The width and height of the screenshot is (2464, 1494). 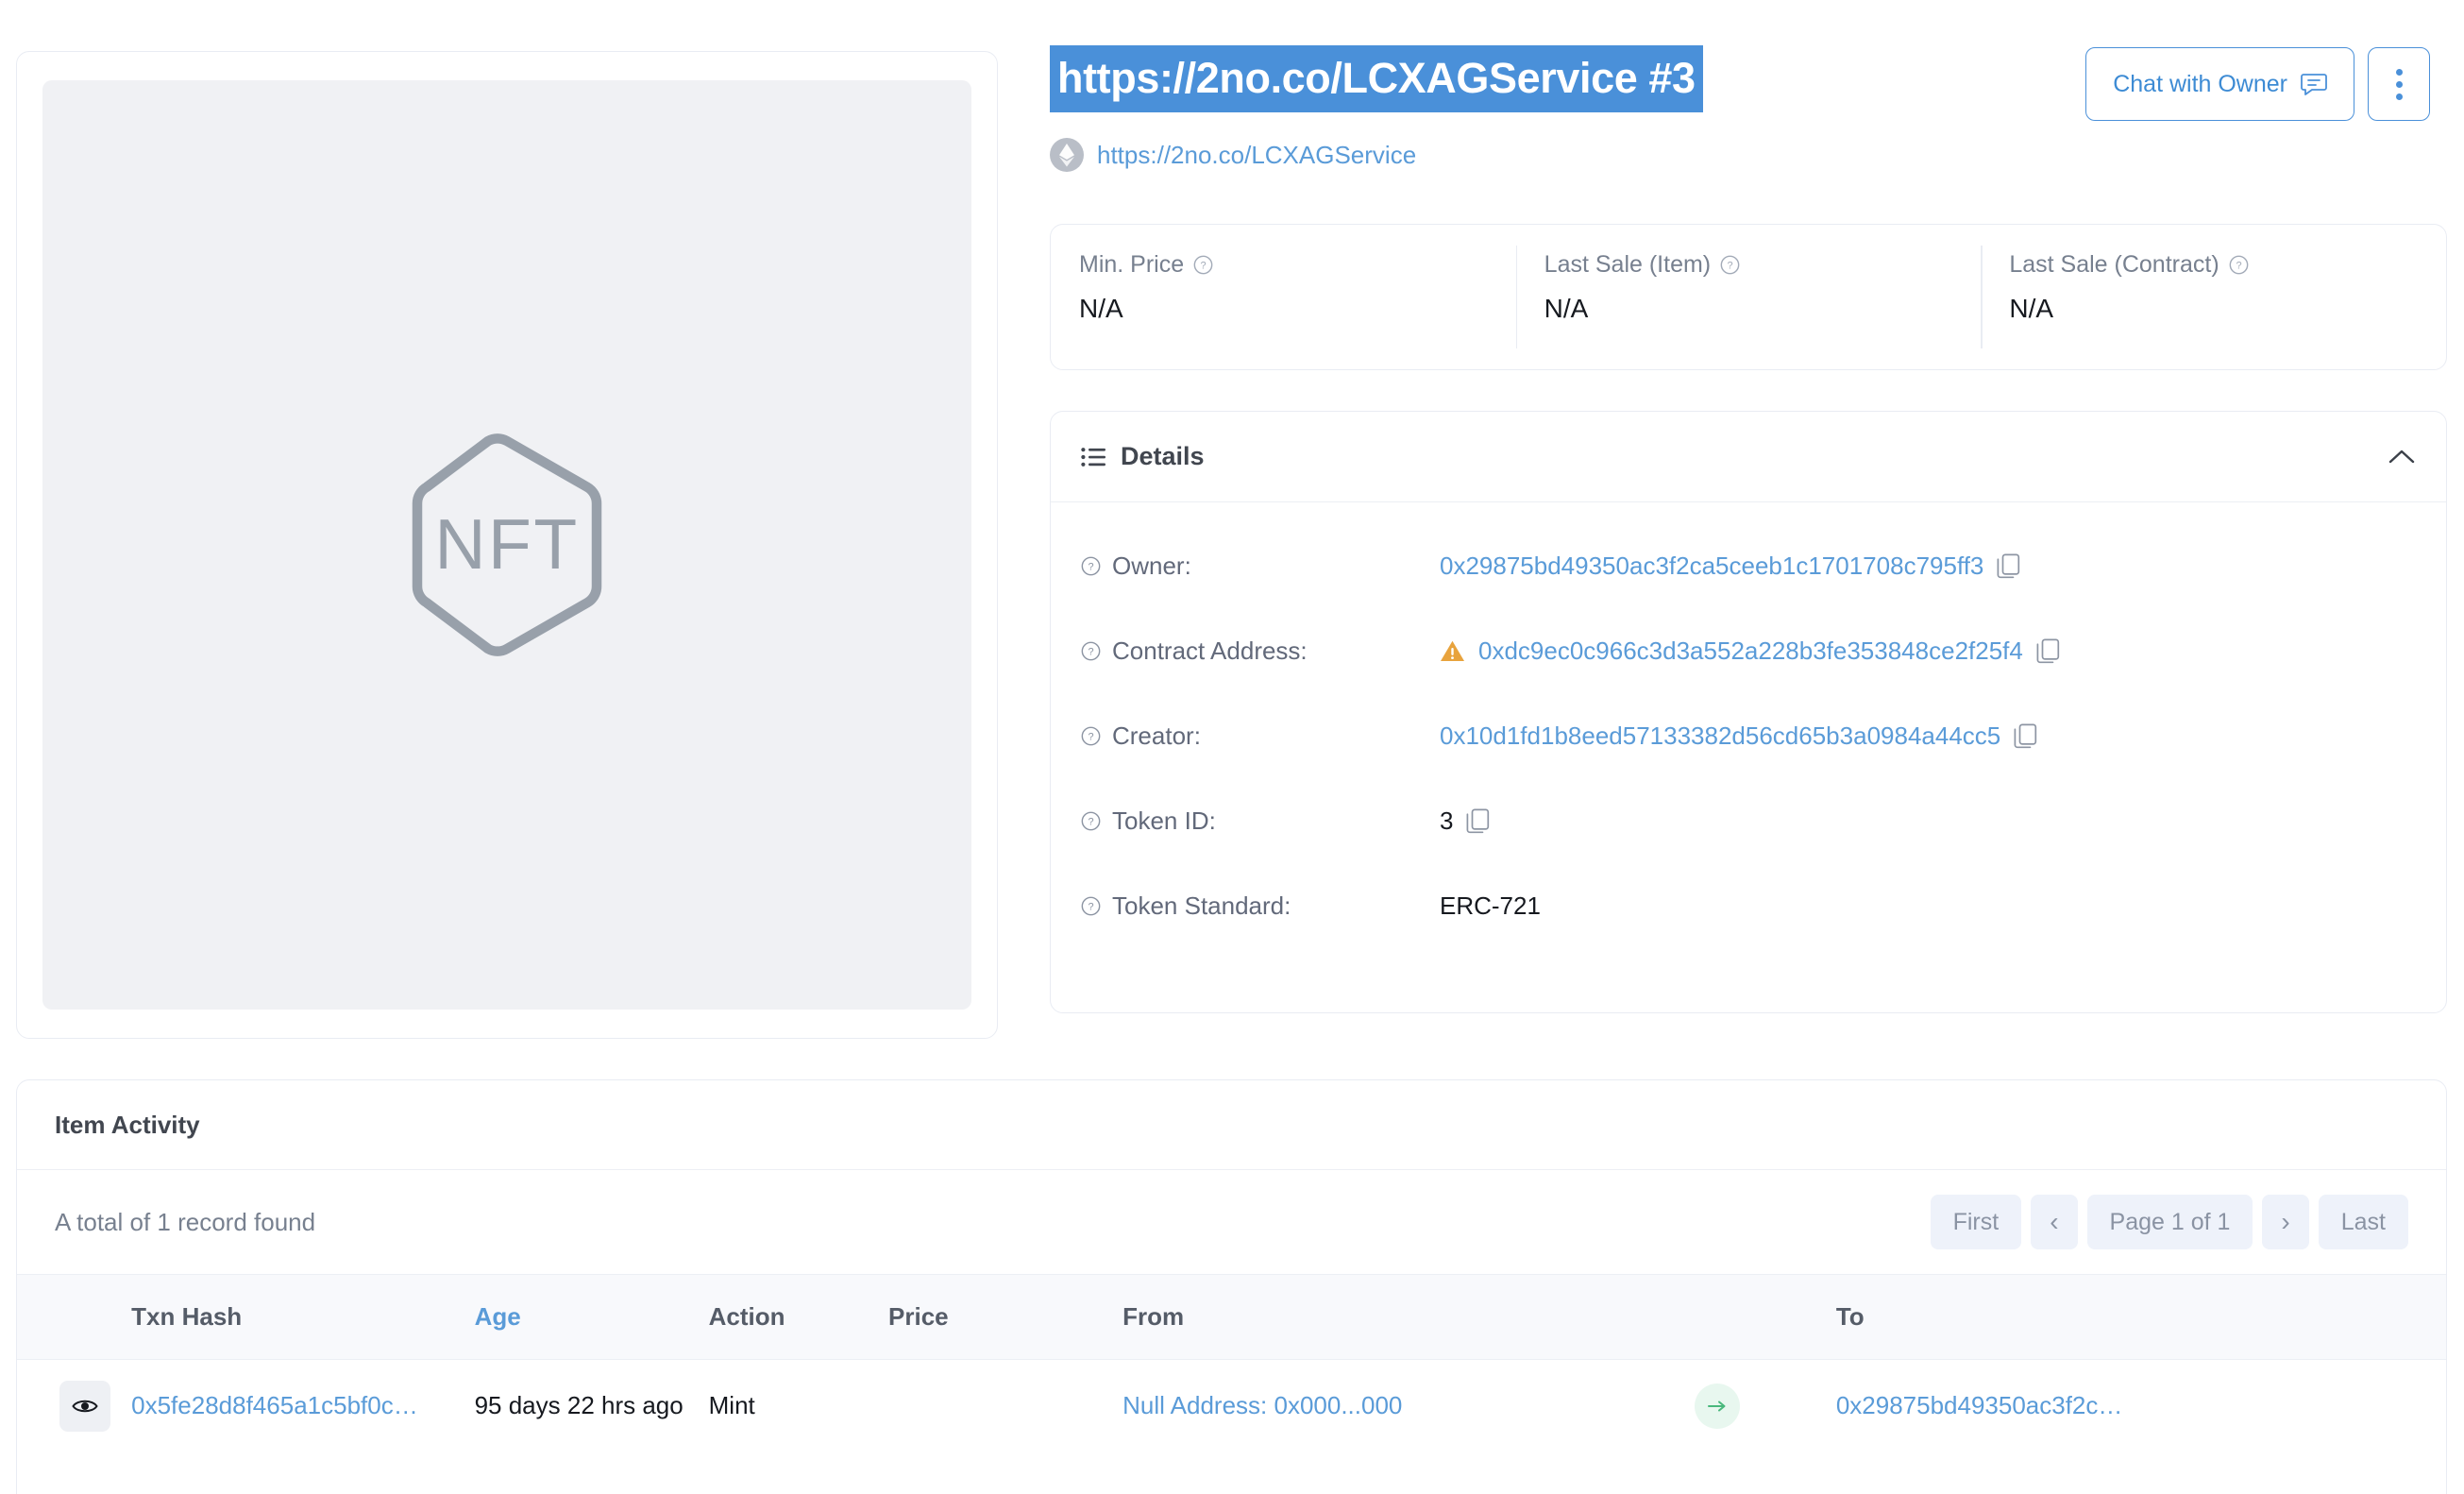 I want to click on token-id-value: 3, so click(x=1447, y=821).